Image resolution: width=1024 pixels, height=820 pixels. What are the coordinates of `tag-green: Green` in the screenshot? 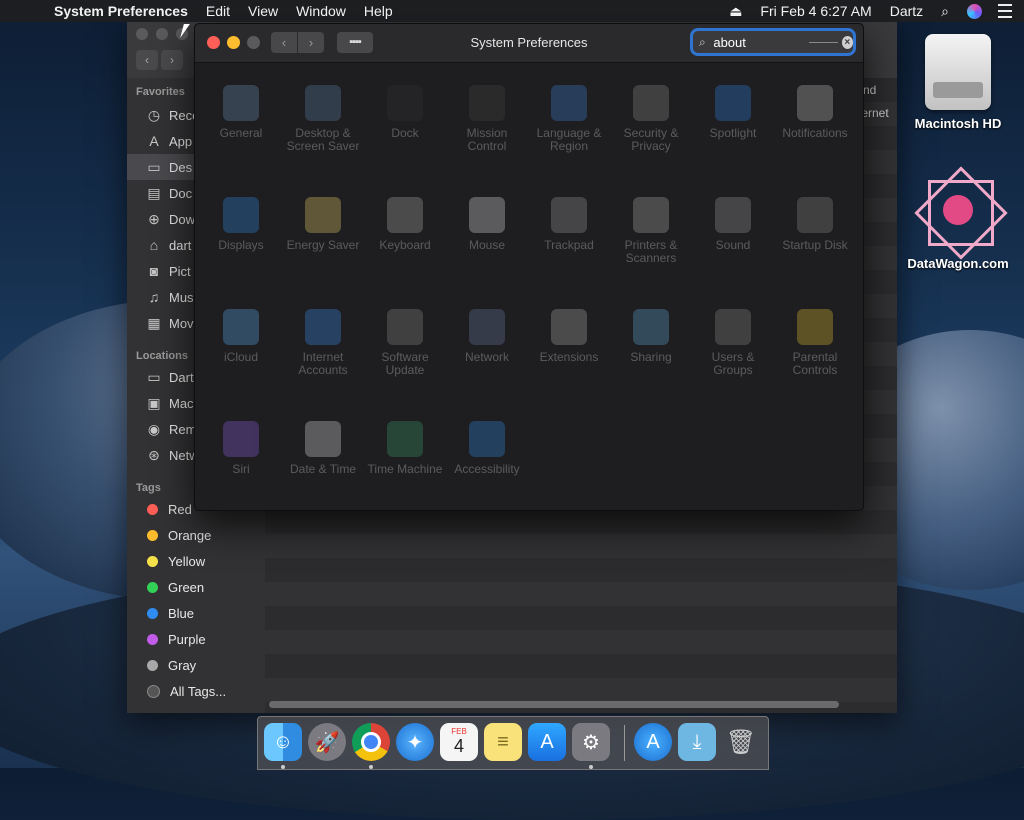 It's located at (196, 587).